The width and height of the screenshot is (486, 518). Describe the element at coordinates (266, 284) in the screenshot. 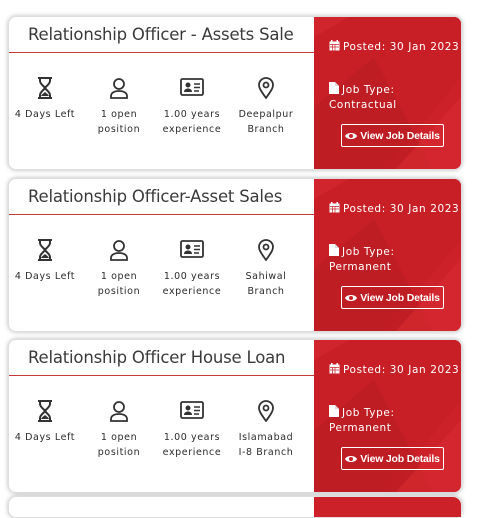

I see `location-text: Sahiwal Branch` at that location.